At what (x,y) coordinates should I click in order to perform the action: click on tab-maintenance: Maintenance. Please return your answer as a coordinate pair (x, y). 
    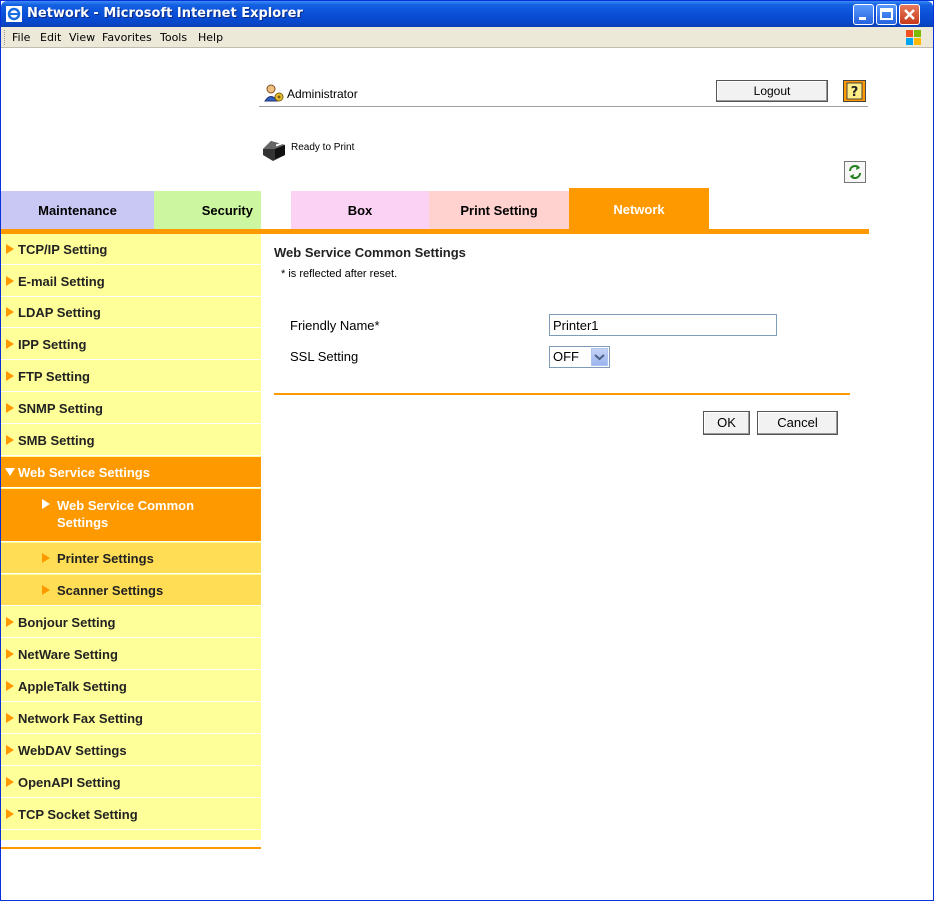
    Looking at the image, I should click on (77, 210).